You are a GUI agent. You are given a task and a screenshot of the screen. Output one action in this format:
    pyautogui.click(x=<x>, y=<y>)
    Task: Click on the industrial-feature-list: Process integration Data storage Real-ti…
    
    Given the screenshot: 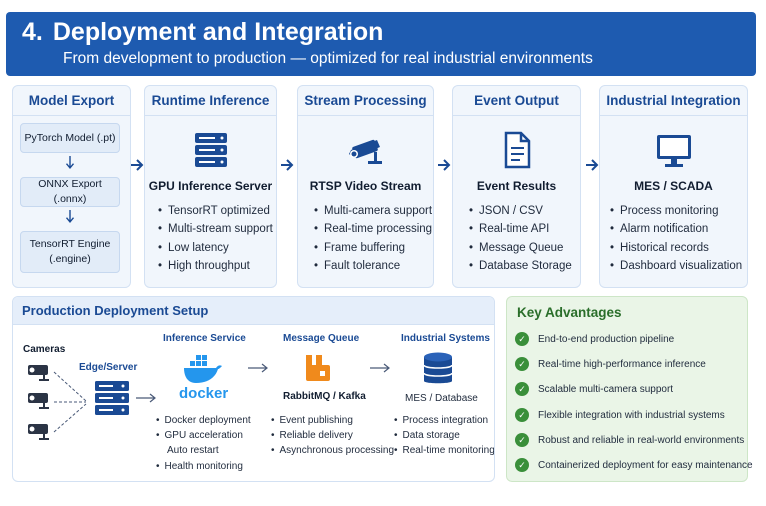 What is the action you would take?
    pyautogui.click(x=444, y=436)
    